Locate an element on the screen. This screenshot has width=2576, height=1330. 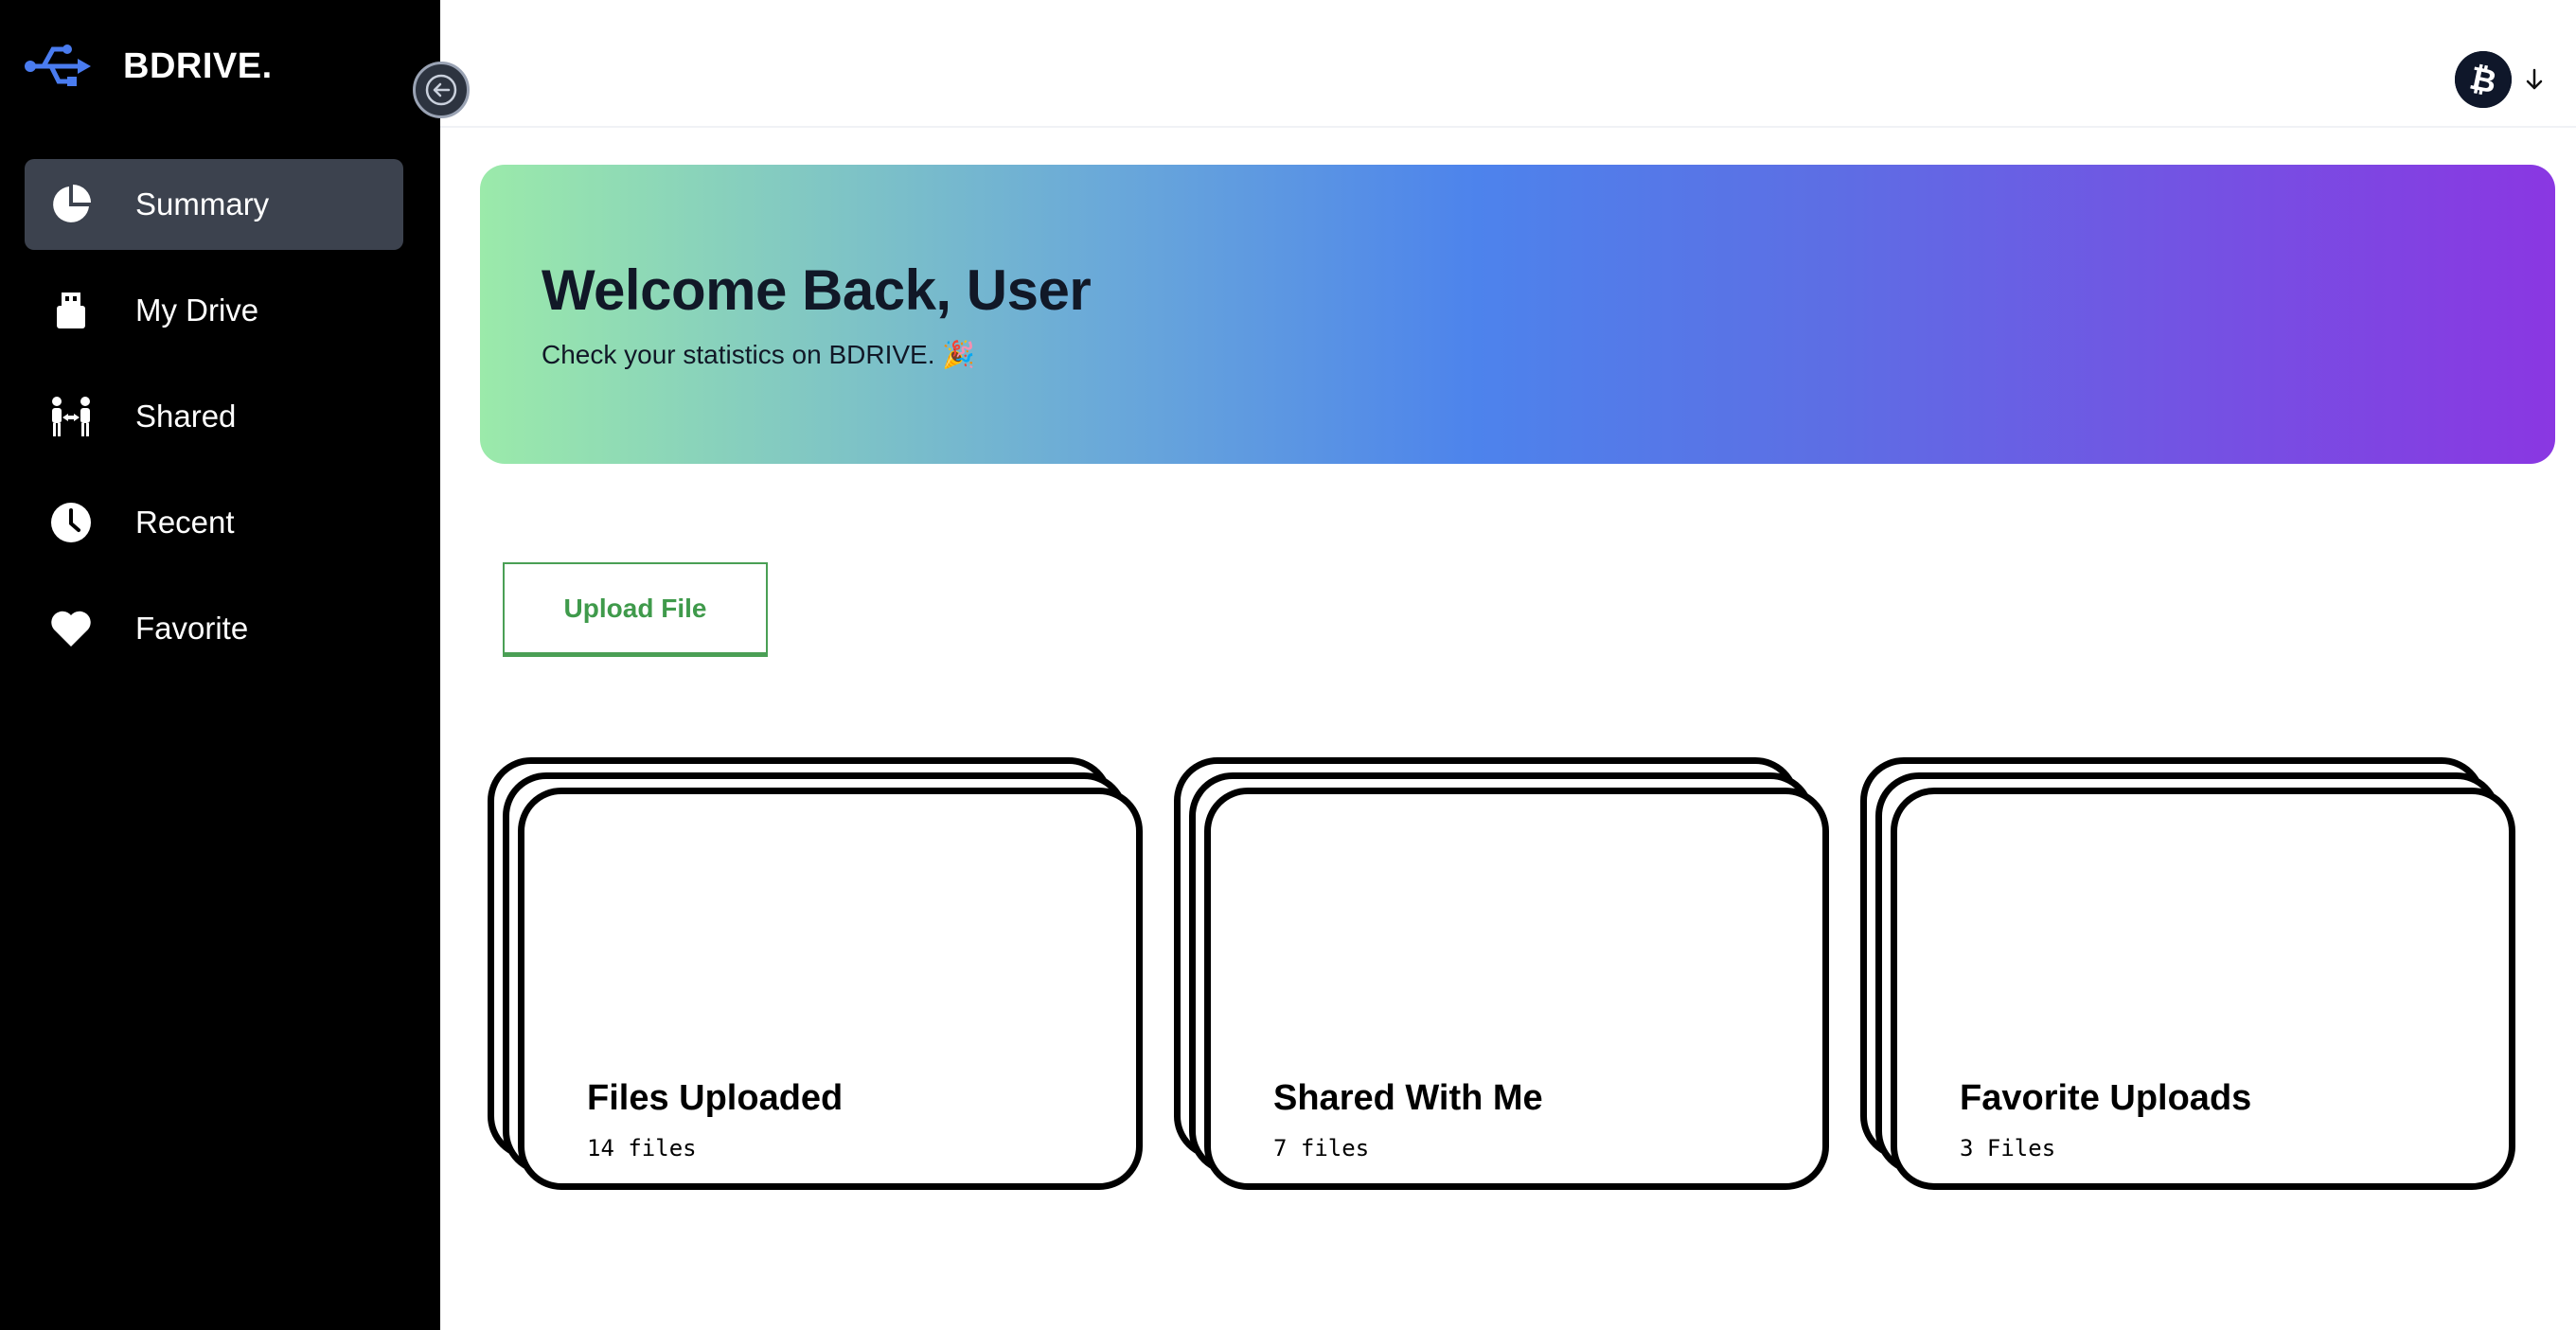
favorite-uploads-card: Favorite Uploads 3 Files is located at coordinates (2187, 979).